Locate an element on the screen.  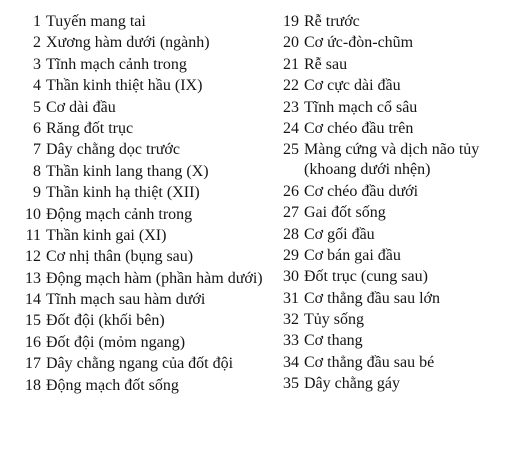
item-number: 14 is located at coordinates (33, 300).